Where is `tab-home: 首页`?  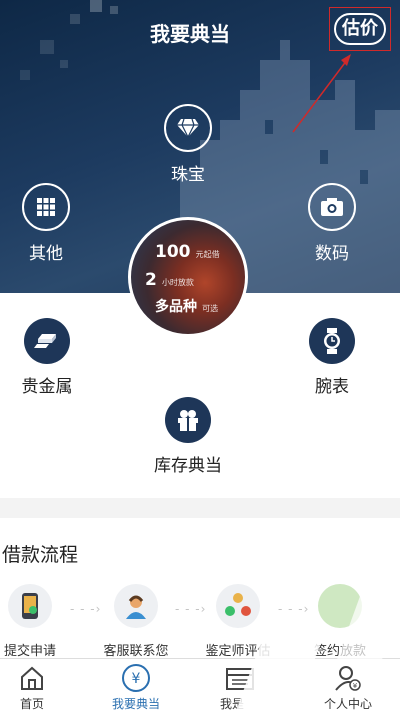 tab-home: 首页 is located at coordinates (41, 687).